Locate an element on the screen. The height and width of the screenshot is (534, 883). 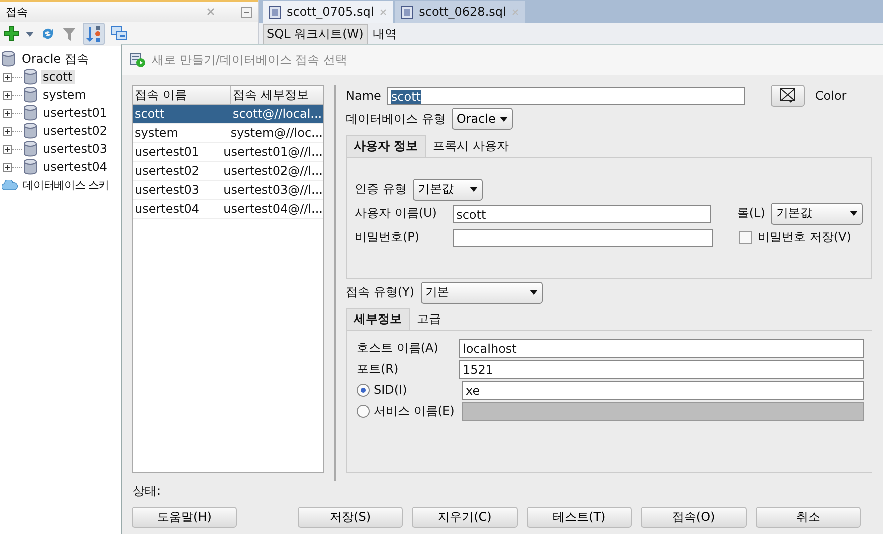
sort-icon is located at coordinates (94, 34).